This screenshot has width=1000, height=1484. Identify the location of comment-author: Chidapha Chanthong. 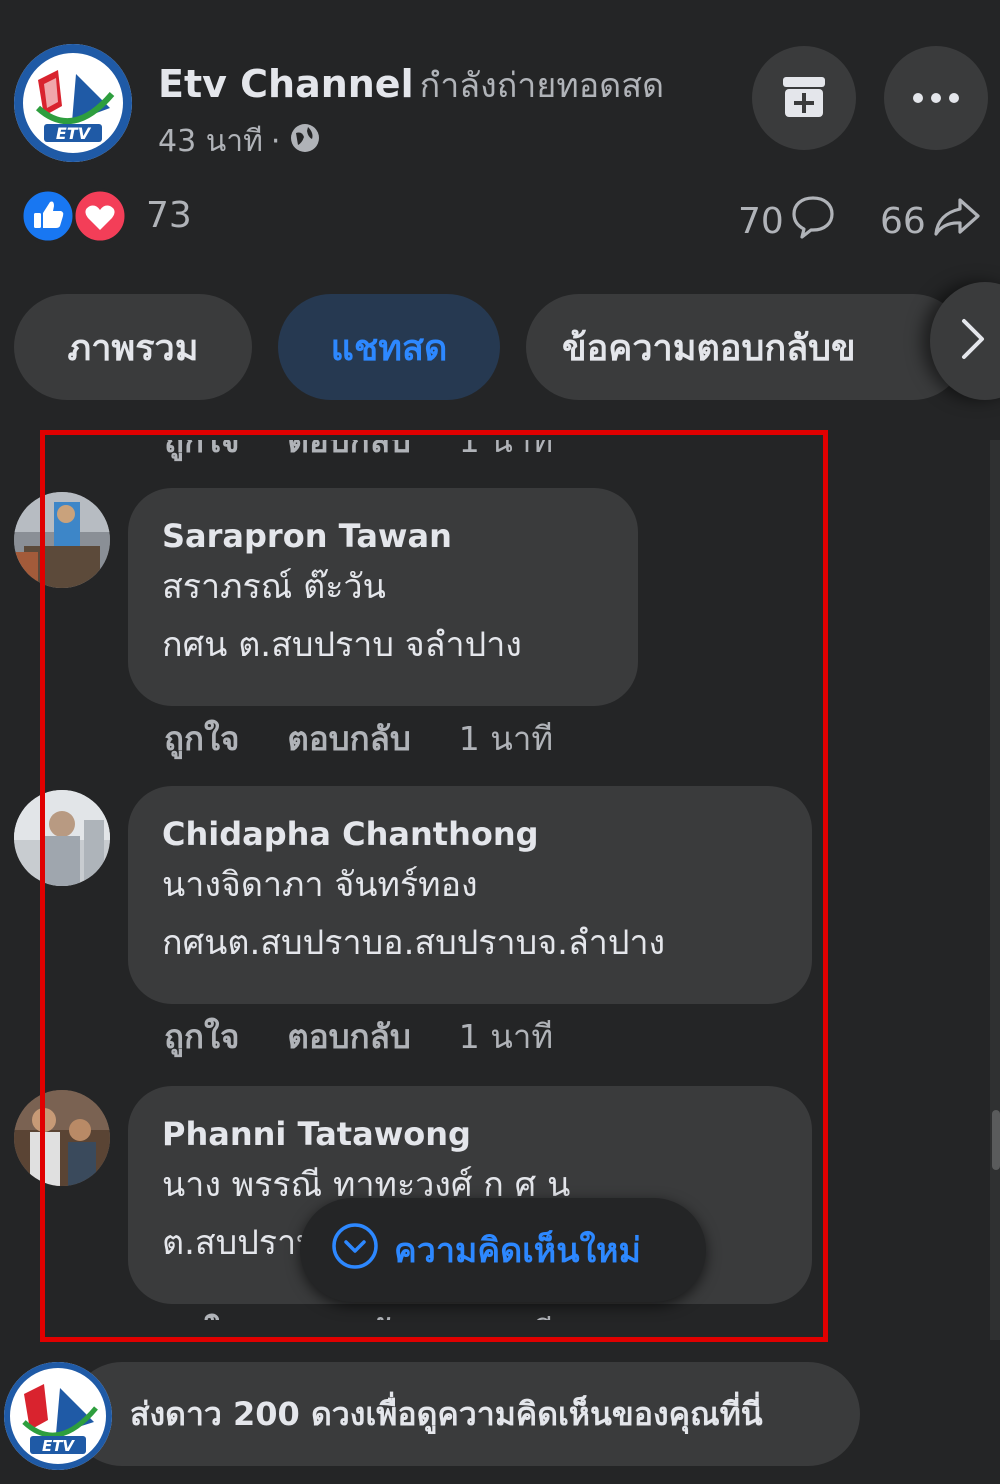
(469, 834).